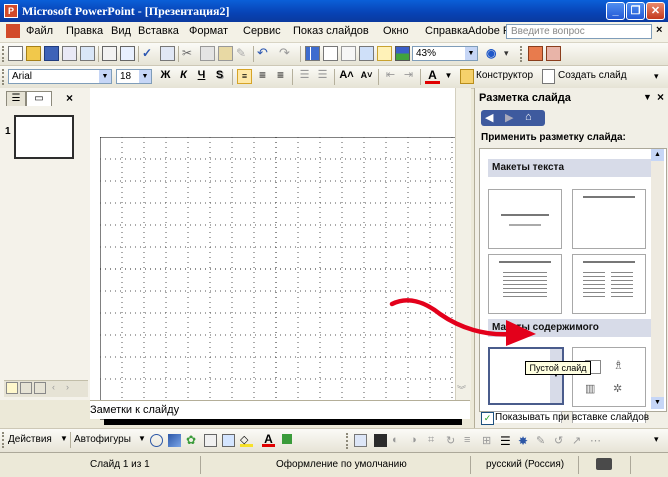 This screenshot has height=477, width=668. Describe the element at coordinates (264, 53) in the screenshot. I see `undo-icon: ↶` at that location.